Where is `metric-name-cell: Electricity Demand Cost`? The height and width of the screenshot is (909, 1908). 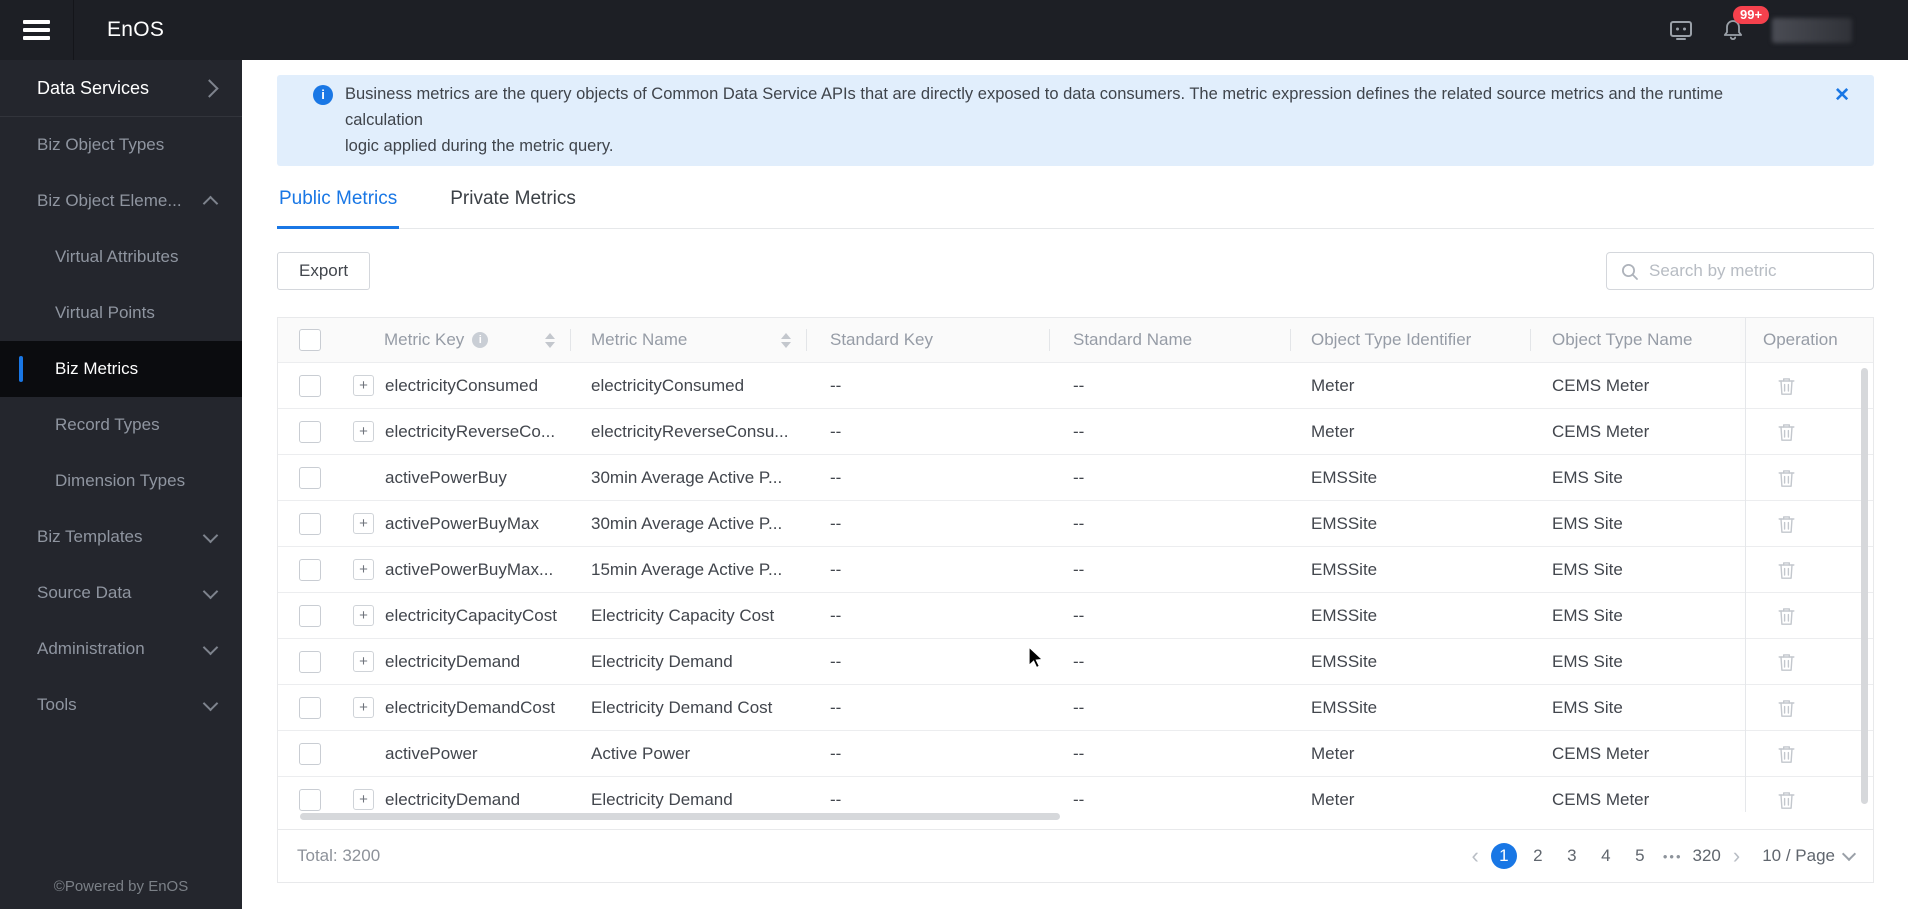
metric-name-cell: Electricity Demand Cost is located at coordinates (682, 707).